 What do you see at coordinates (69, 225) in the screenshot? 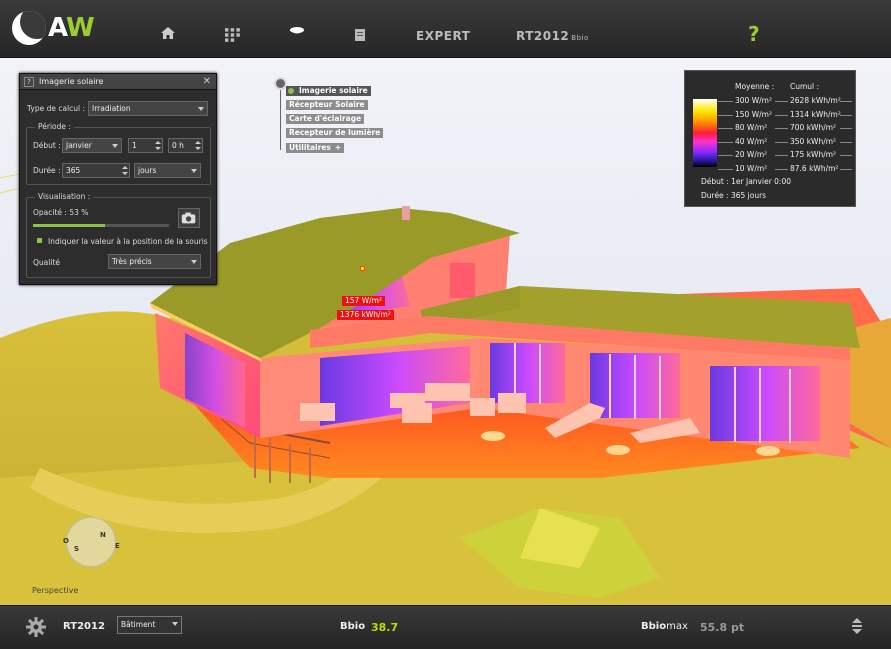
I see `opacity-slider-fill` at bounding box center [69, 225].